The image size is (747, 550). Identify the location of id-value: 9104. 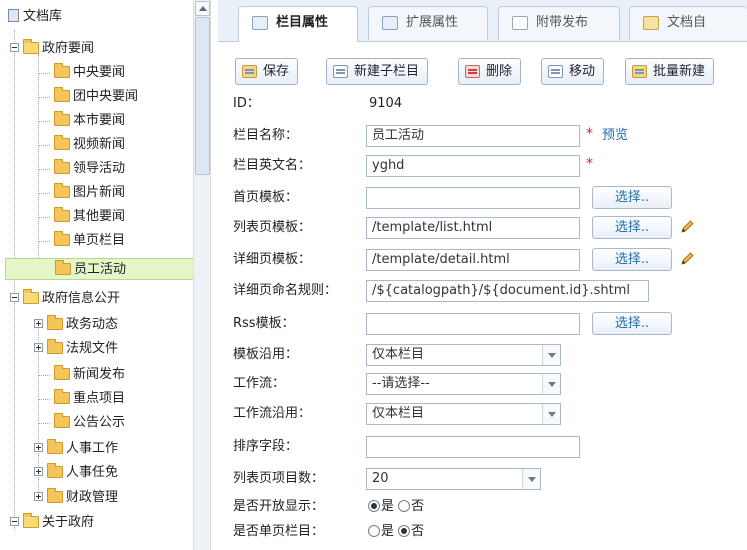
(386, 103).